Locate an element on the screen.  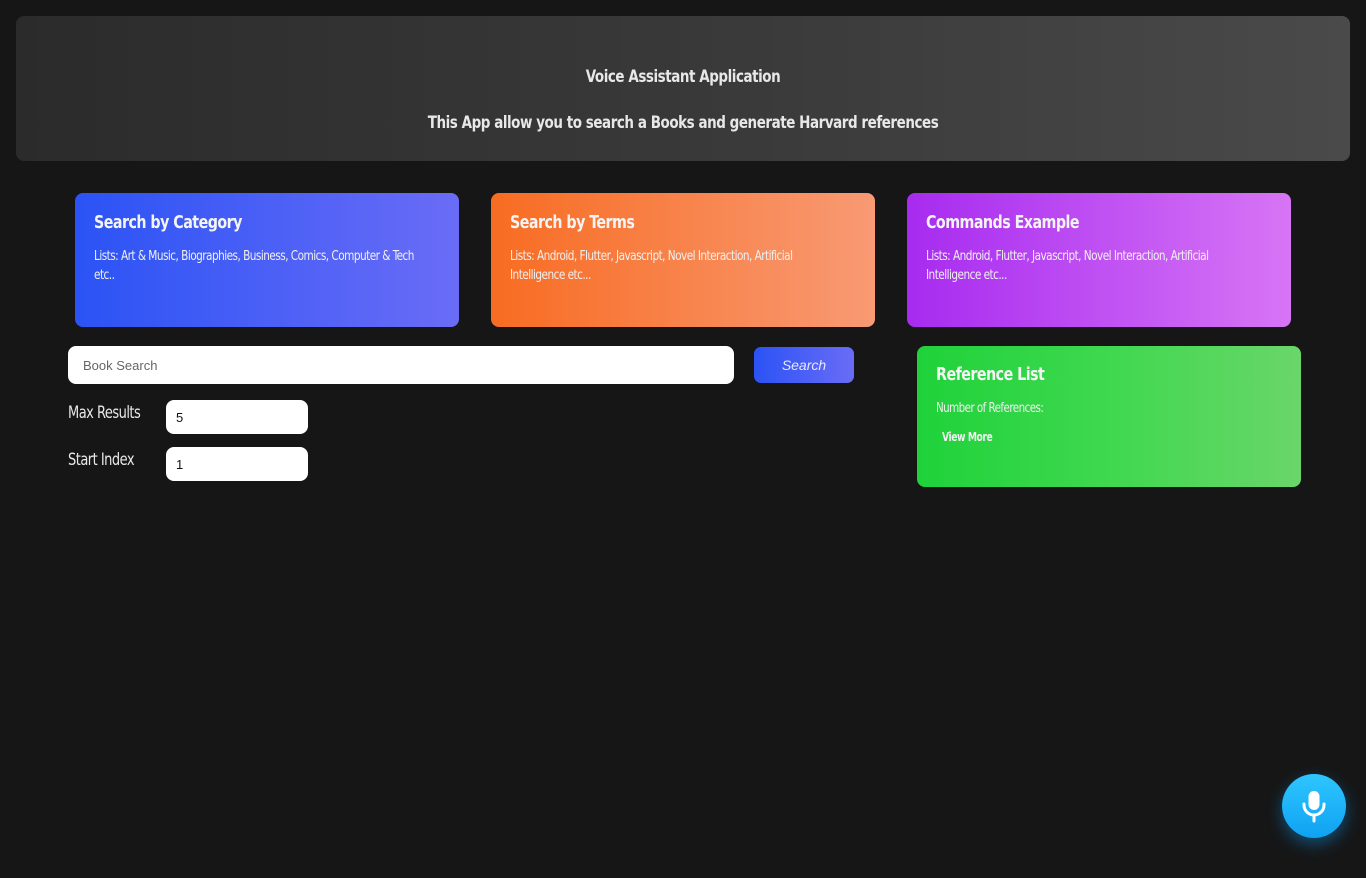
start-index-input is located at coordinates (237, 464).